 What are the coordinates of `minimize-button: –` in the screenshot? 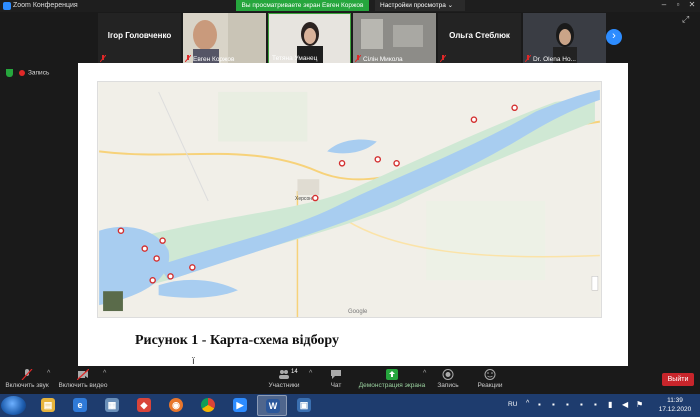 It's located at (664, 5).